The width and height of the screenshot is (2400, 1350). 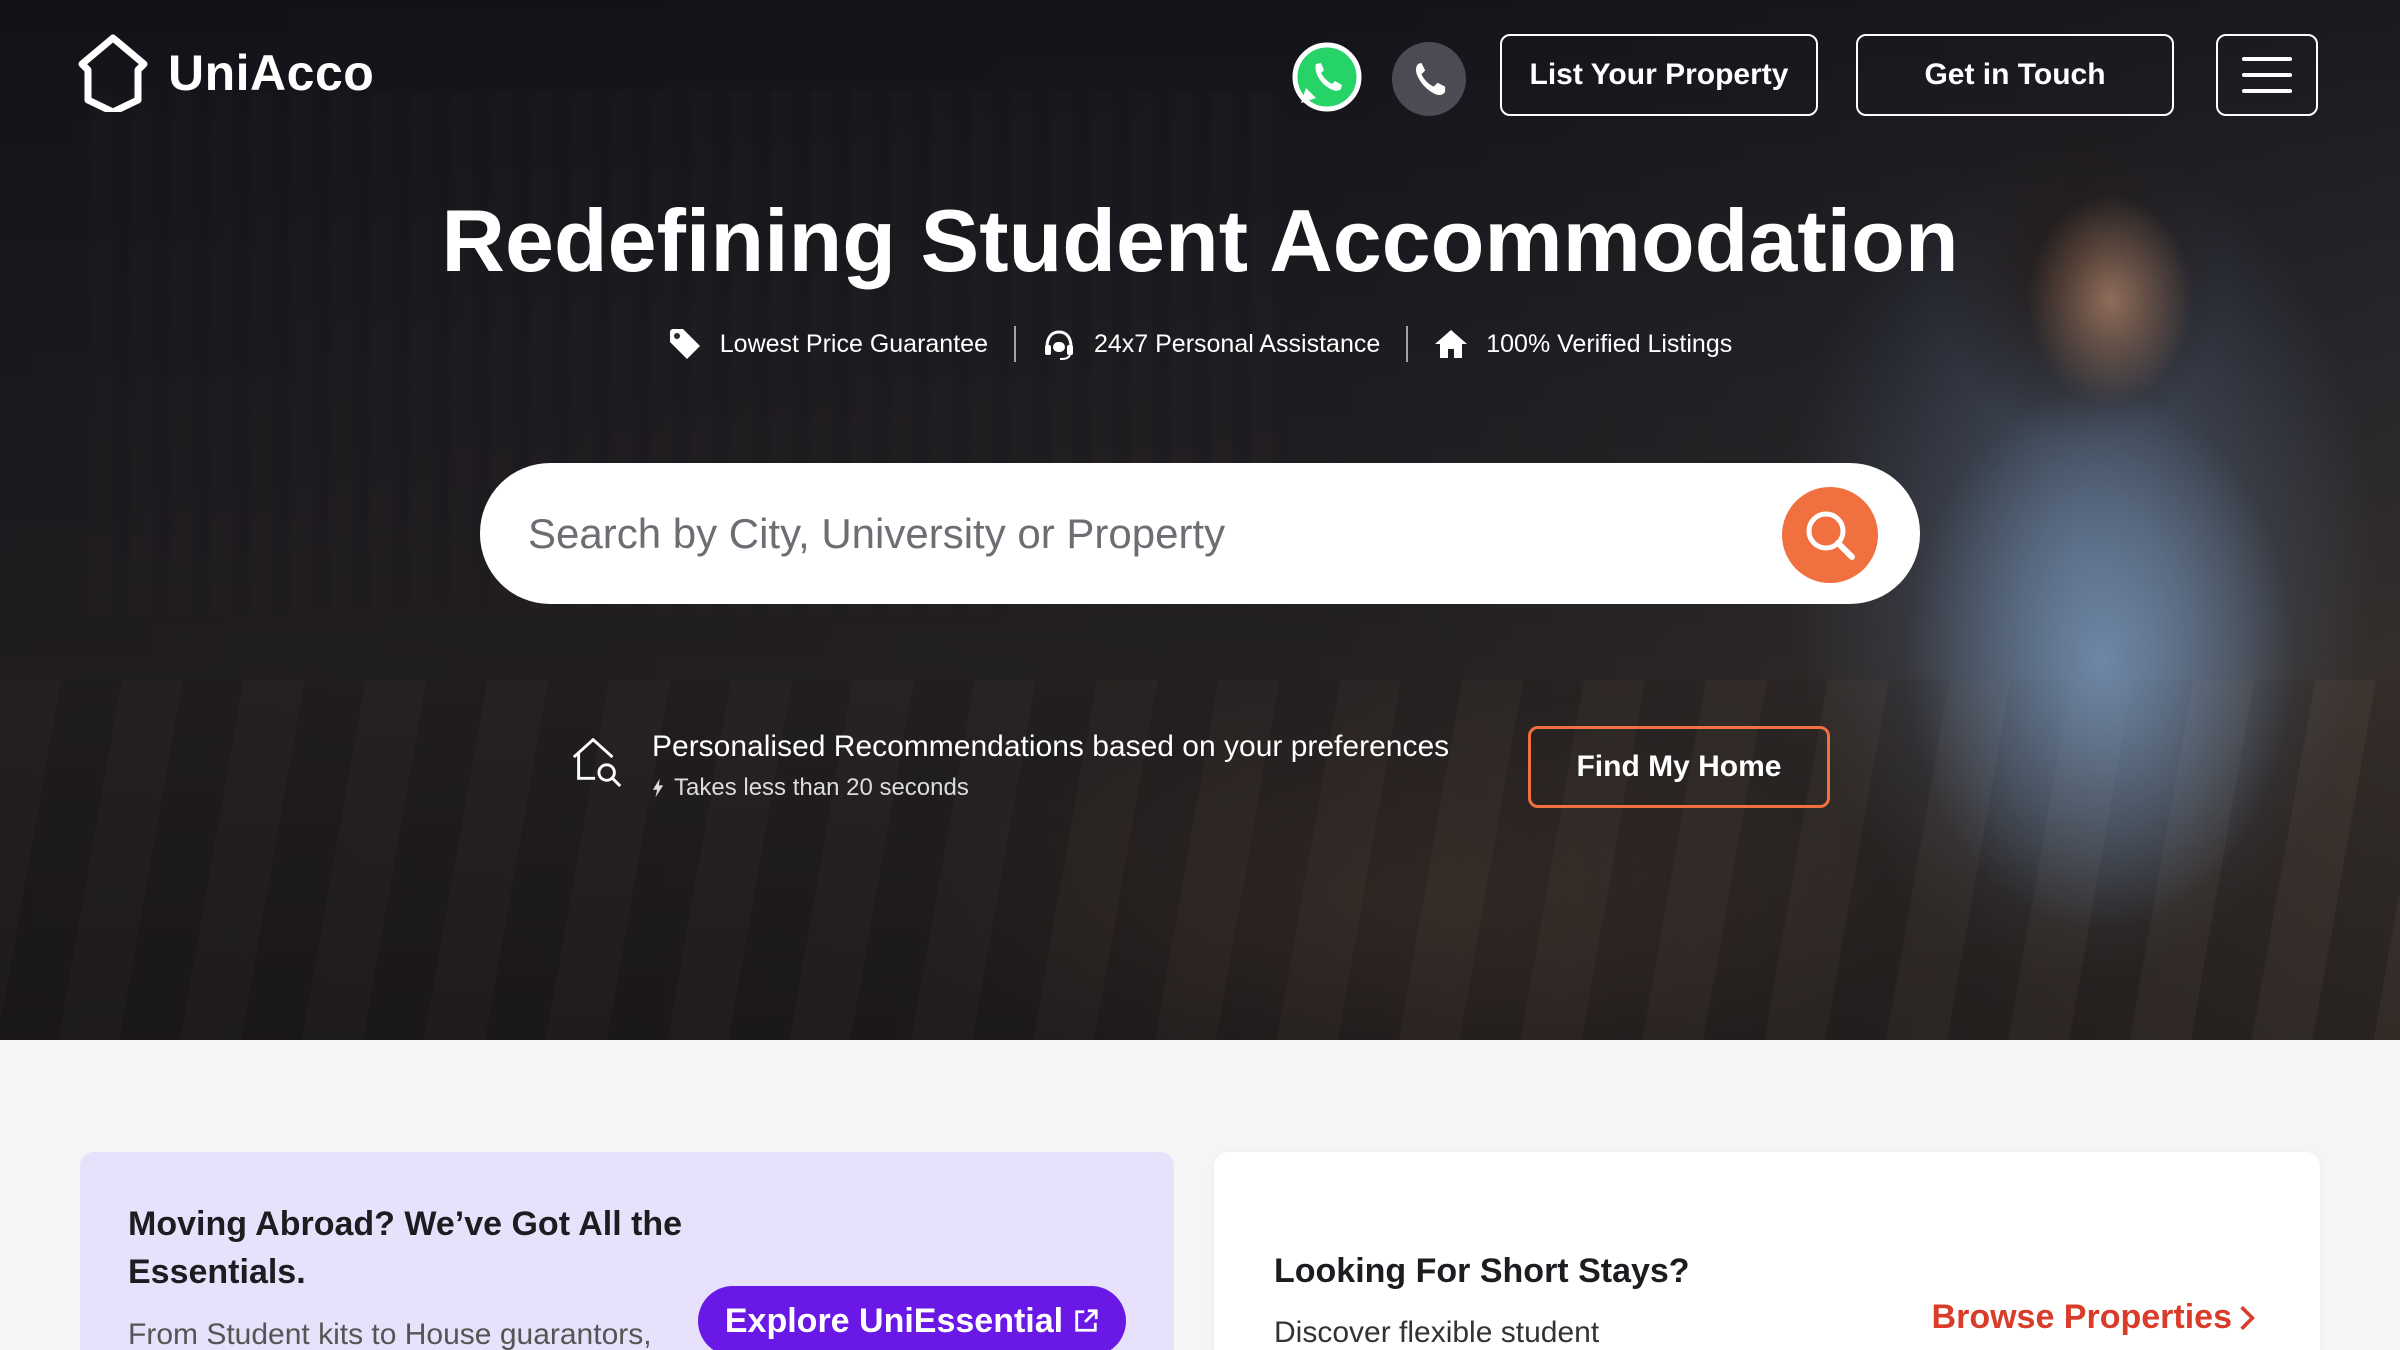 What do you see at coordinates (1451, 344) in the screenshot?
I see `home-icon` at bounding box center [1451, 344].